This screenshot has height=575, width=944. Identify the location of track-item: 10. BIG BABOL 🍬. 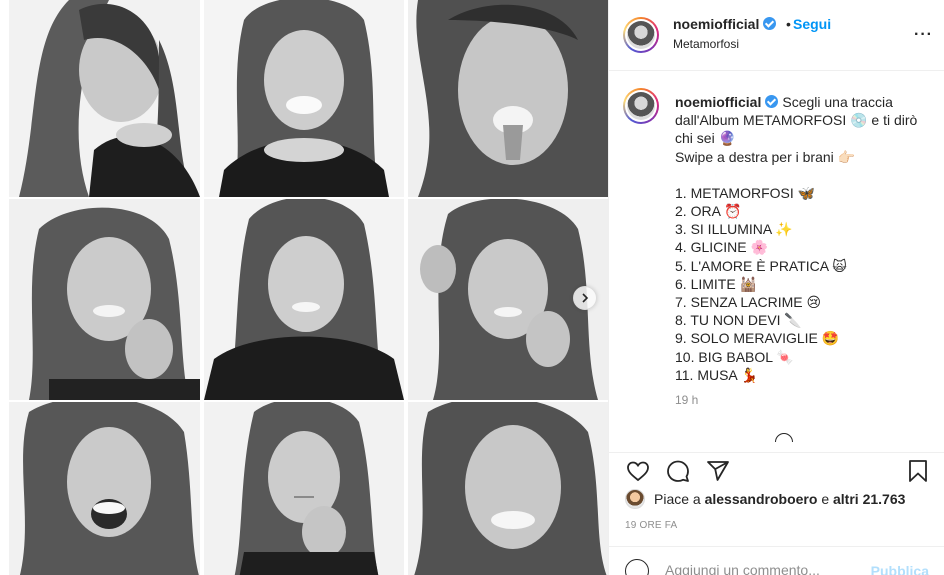
(734, 356).